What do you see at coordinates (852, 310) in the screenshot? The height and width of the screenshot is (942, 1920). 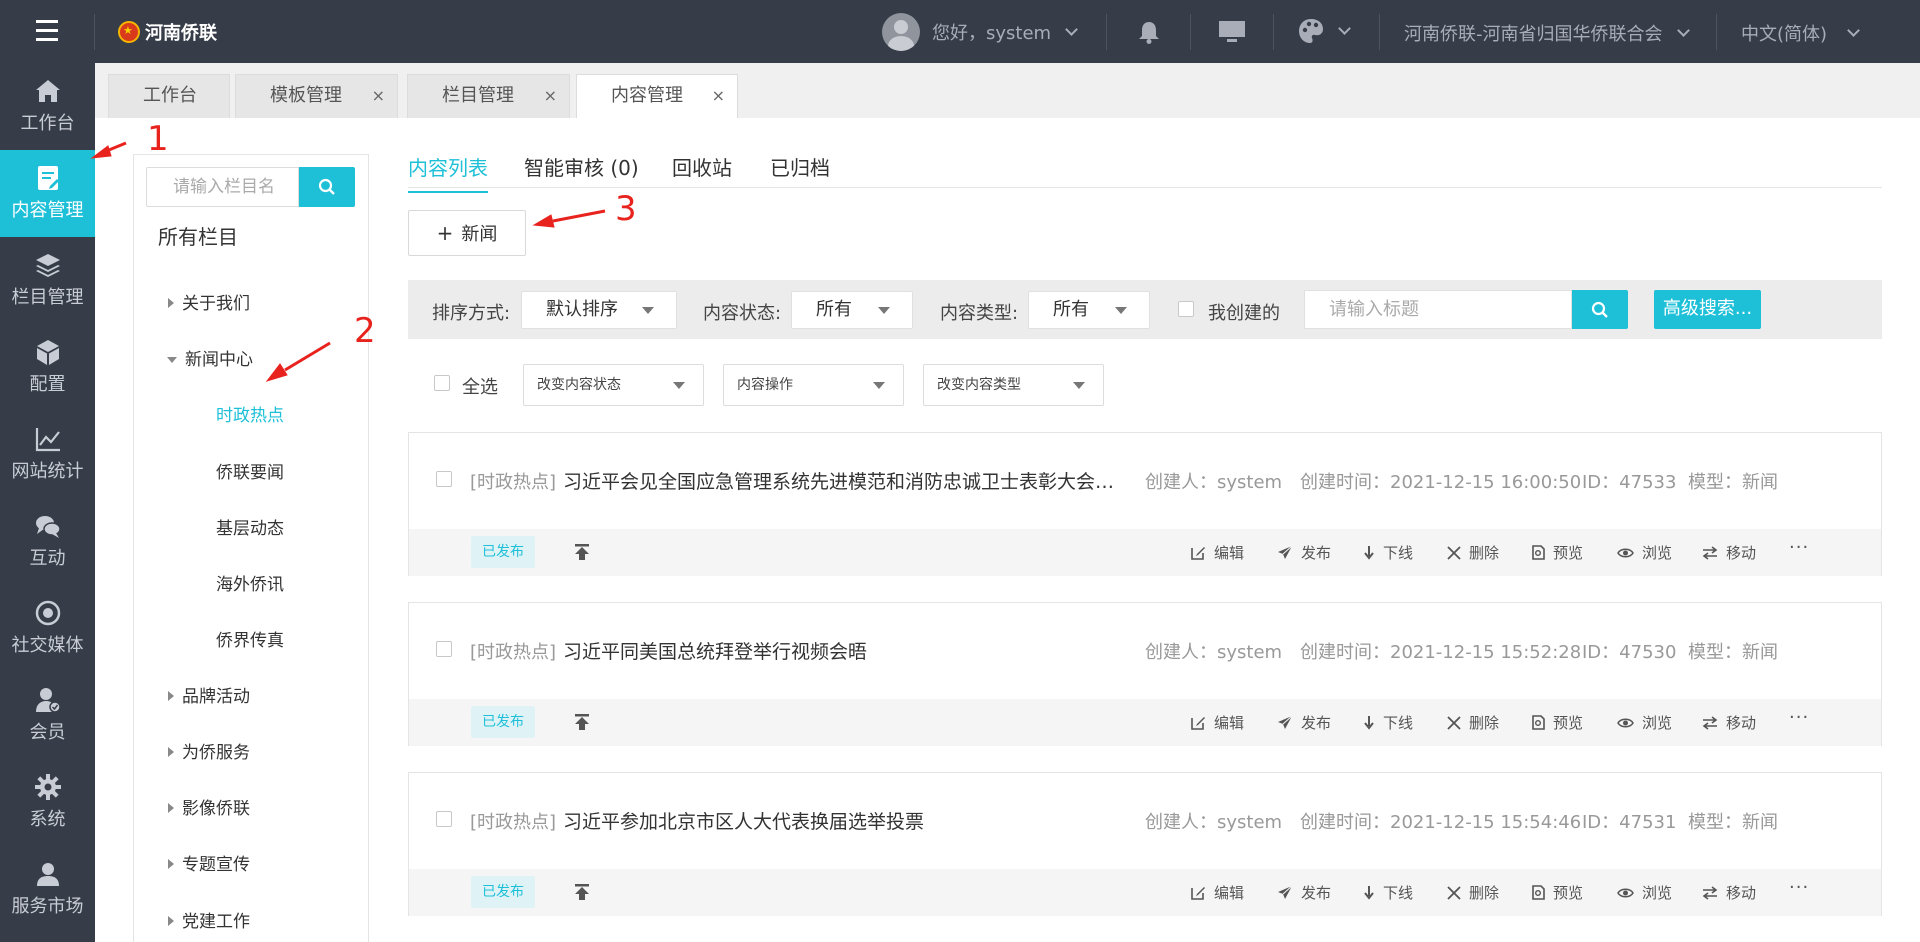 I see `status-select: 所有` at bounding box center [852, 310].